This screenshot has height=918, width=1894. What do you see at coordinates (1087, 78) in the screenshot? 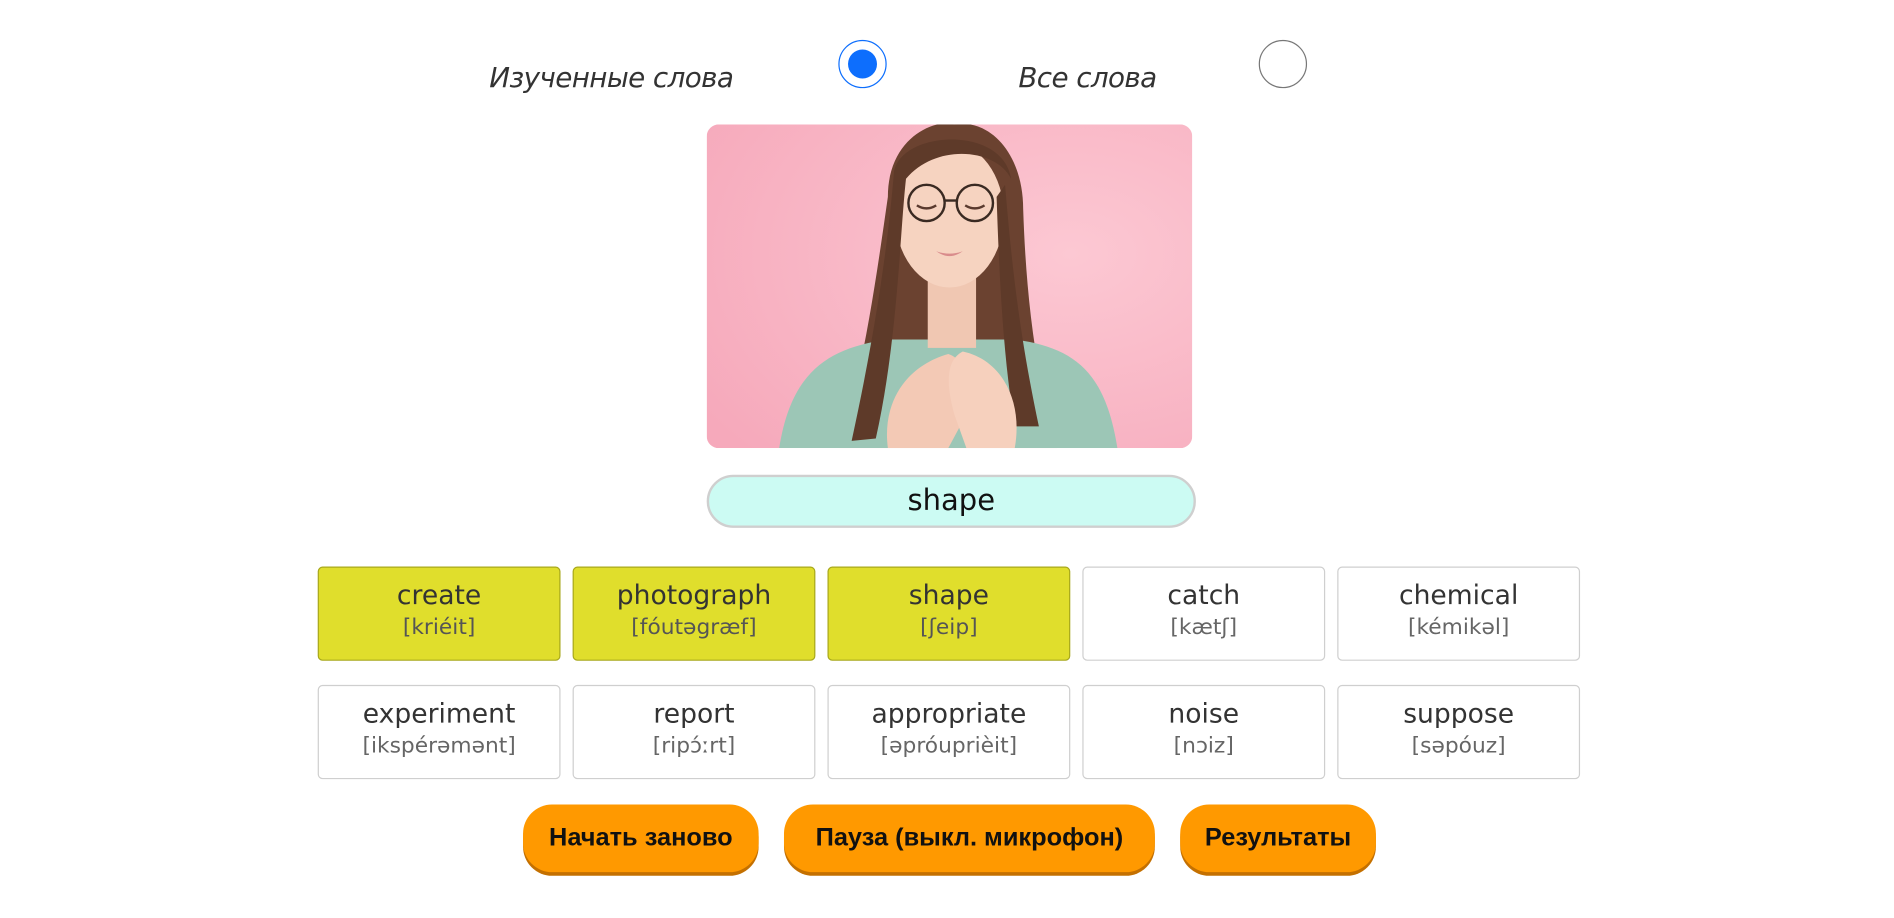
I see `all-words-label: Все слова` at bounding box center [1087, 78].